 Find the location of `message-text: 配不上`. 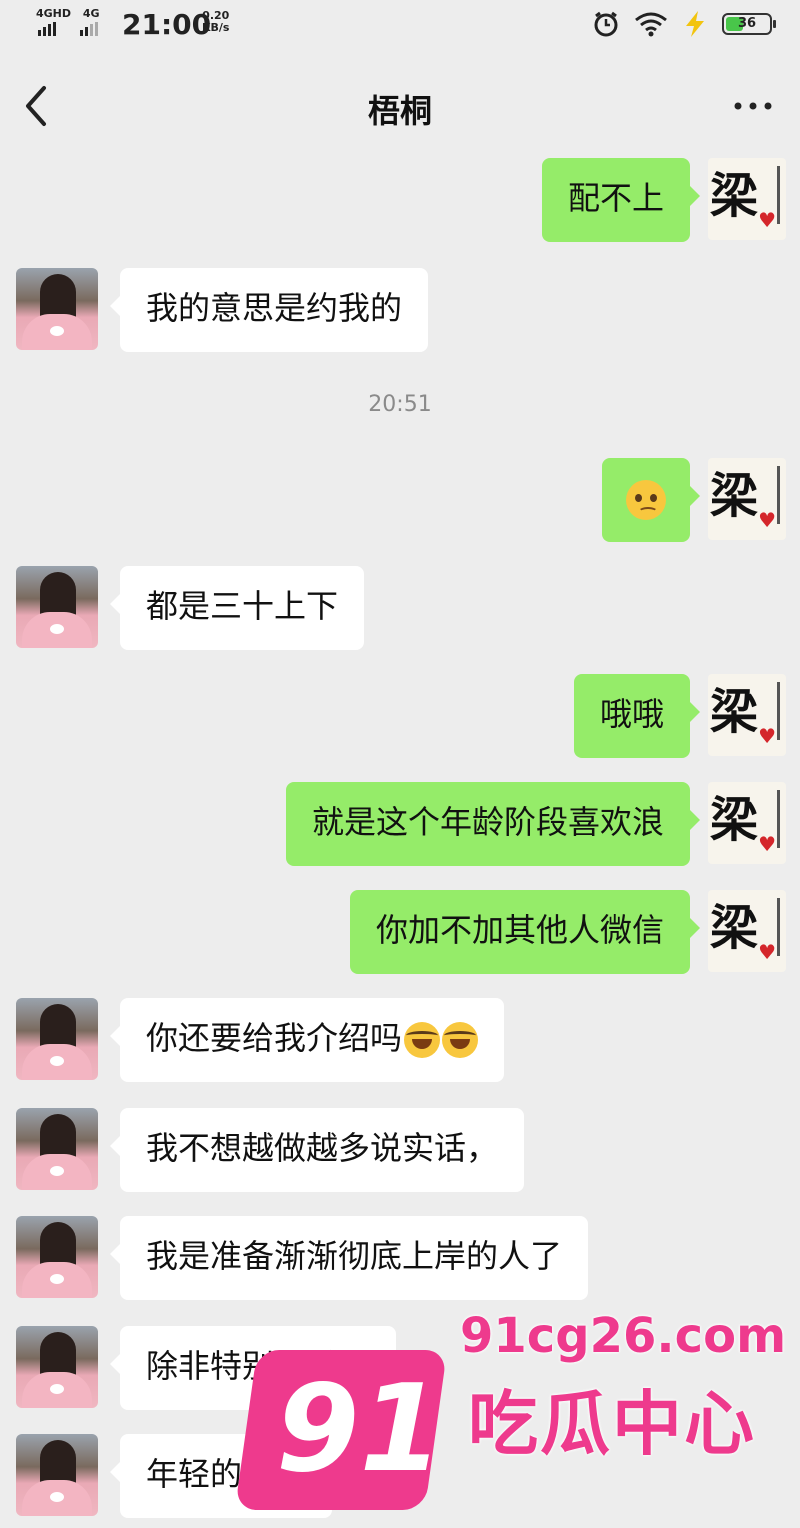

message-text: 配不上 is located at coordinates (615, 198).